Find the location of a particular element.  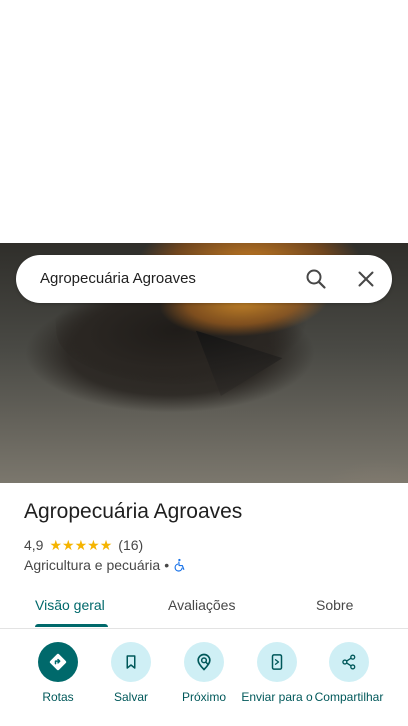

save-label: Salvar is located at coordinates (130, 697).